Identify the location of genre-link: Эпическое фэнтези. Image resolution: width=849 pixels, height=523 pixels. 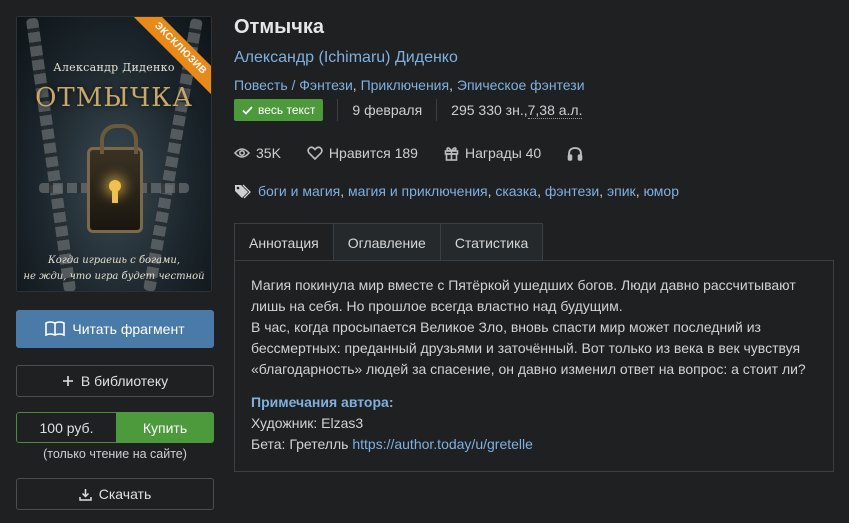
(521, 85).